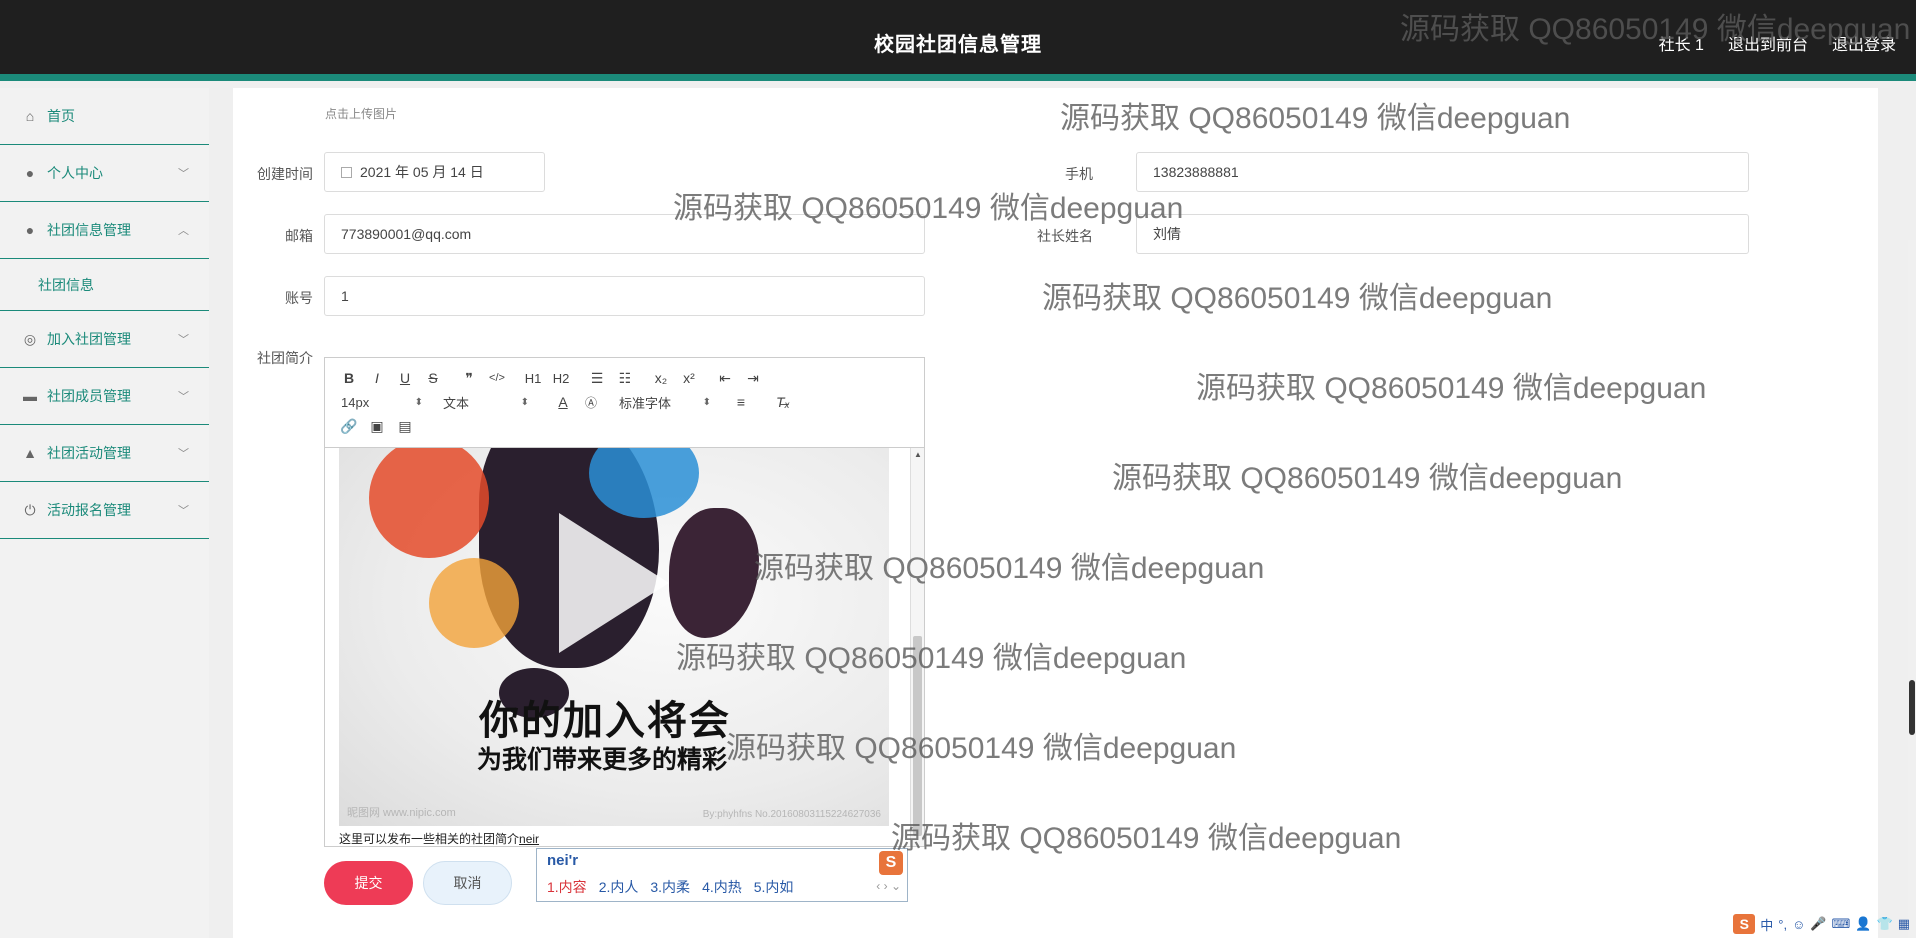 The height and width of the screenshot is (938, 1916). I want to click on leader-value: 刘倩, so click(1167, 234).